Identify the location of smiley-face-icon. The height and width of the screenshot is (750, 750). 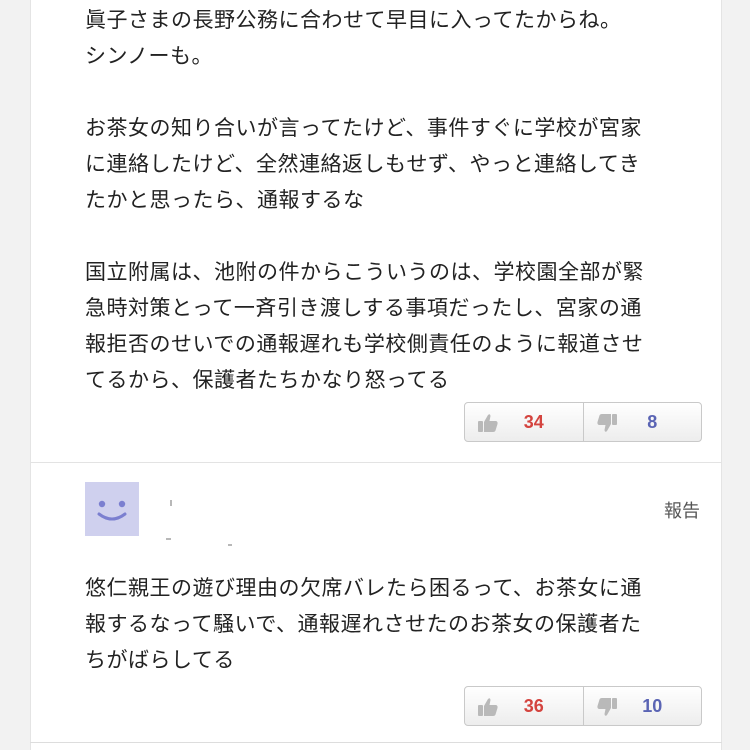
(112, 510).